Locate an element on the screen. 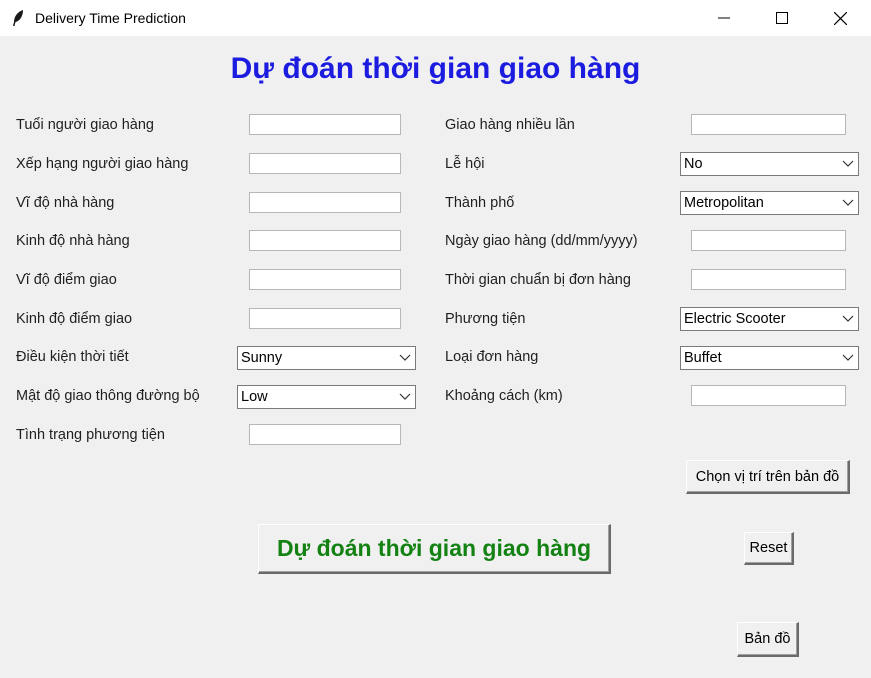 The height and width of the screenshot is (678, 871). traffic-label: Mật độ giao thông đường bộ is located at coordinates (108, 396).